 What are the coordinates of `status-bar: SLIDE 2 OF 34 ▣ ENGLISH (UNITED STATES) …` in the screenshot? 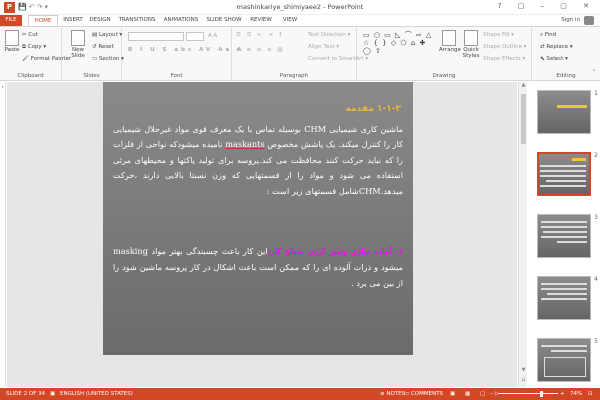 It's located at (300, 394).